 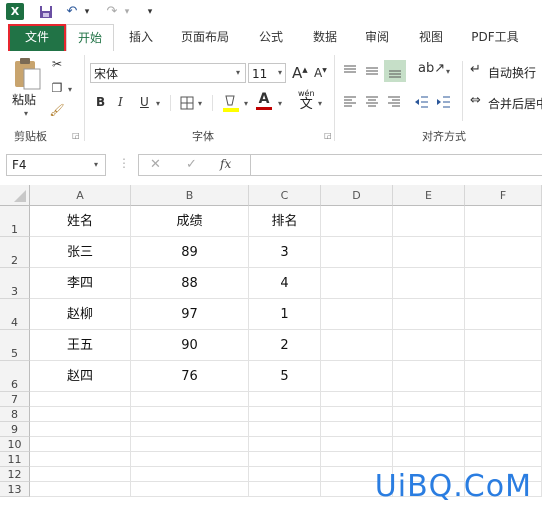 What do you see at coordinates (395, 71) in the screenshot?
I see `align-bottom-icon` at bounding box center [395, 71].